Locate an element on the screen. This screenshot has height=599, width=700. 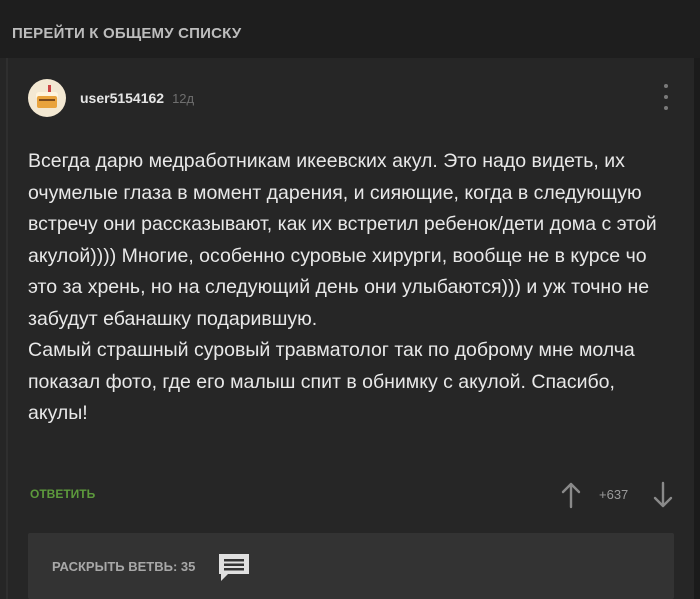
expand-thread-label: РАСКРЫТЬ ВЕТВЬ: 35 is located at coordinates (124, 566).